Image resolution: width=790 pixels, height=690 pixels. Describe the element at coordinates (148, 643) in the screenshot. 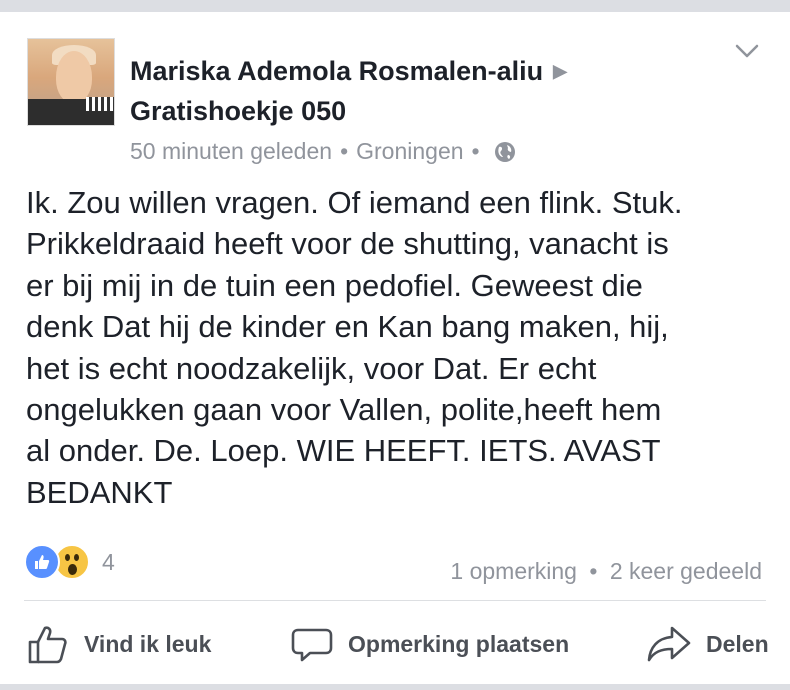

I see `like-label: Vind ik leuk` at that location.